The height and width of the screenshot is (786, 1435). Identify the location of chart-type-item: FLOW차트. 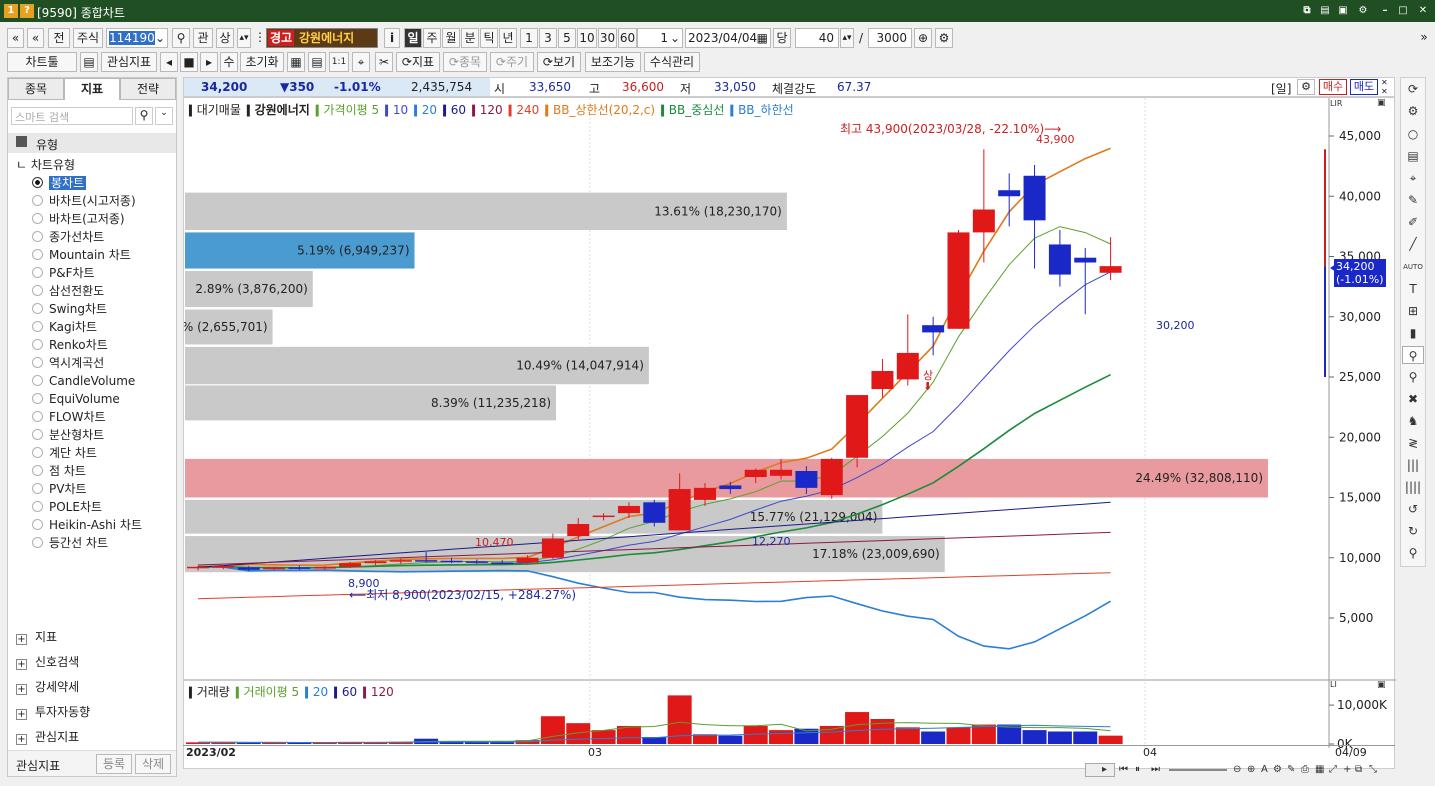
(69, 417).